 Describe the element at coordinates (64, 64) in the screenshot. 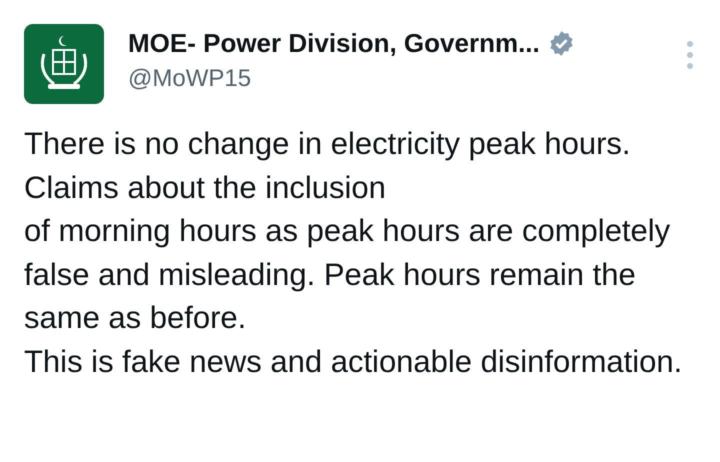

I see `emblem-avatar` at that location.